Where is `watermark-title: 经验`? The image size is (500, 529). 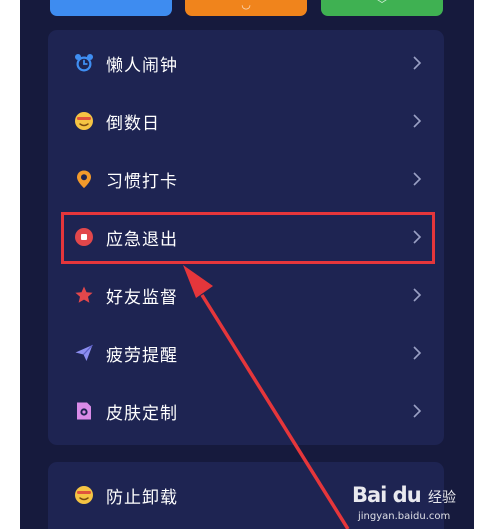
watermark-title: 经验 is located at coordinates (442, 498).